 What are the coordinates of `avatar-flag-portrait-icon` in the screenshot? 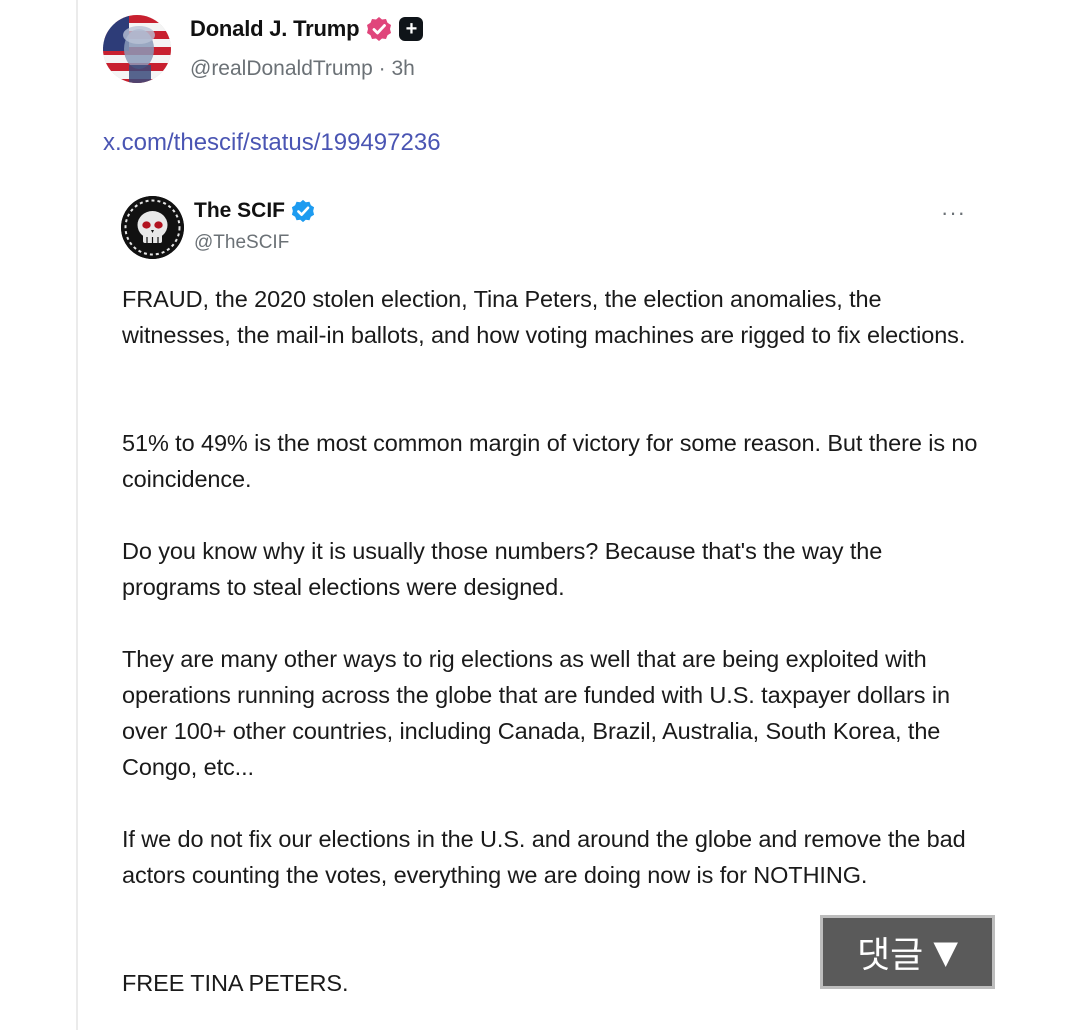 It's located at (137, 49).